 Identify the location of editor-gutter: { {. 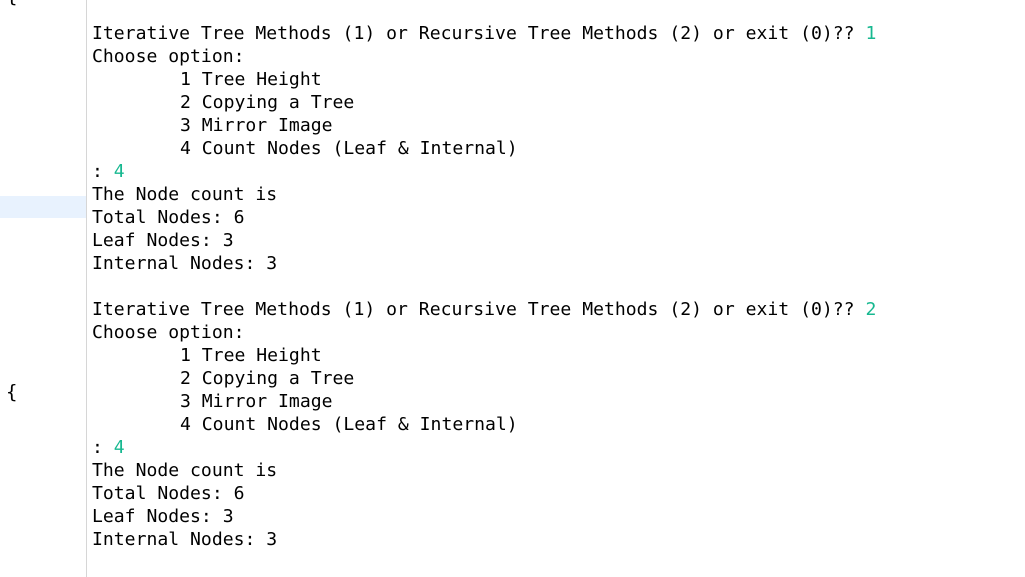
(43, 288).